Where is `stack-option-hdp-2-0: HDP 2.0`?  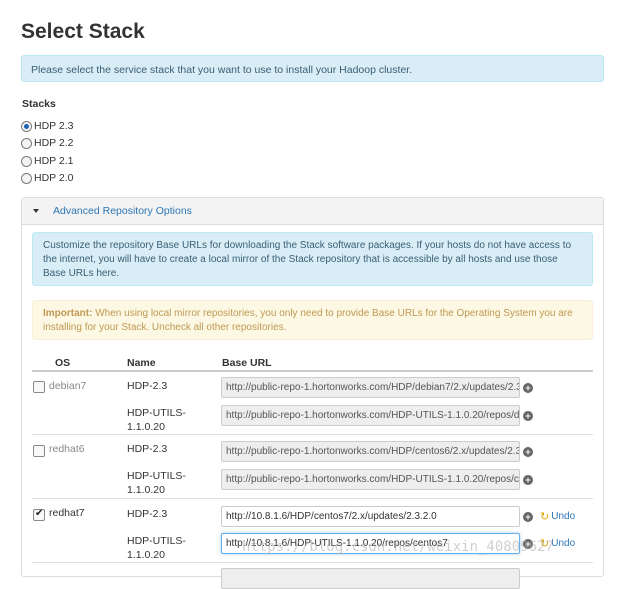
stack-option-hdp-2-0: HDP 2.0 is located at coordinates (47, 178).